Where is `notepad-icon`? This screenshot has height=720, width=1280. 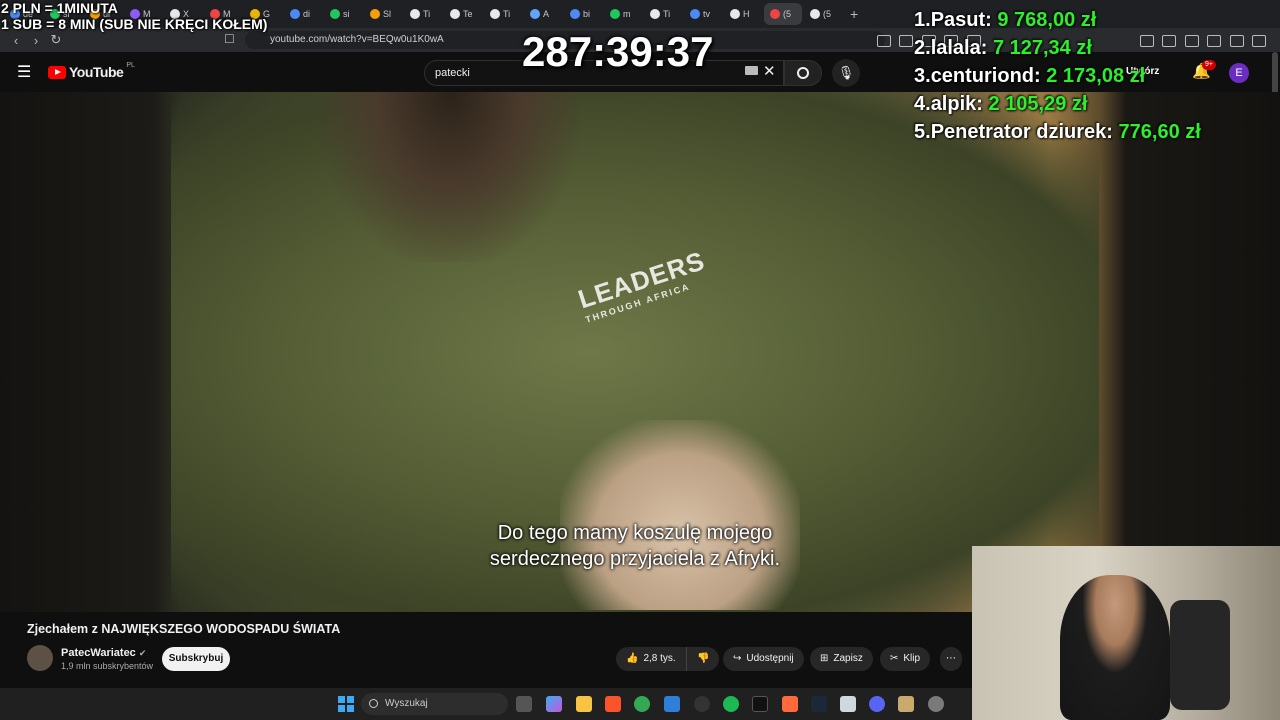 notepad-icon is located at coordinates (848, 704).